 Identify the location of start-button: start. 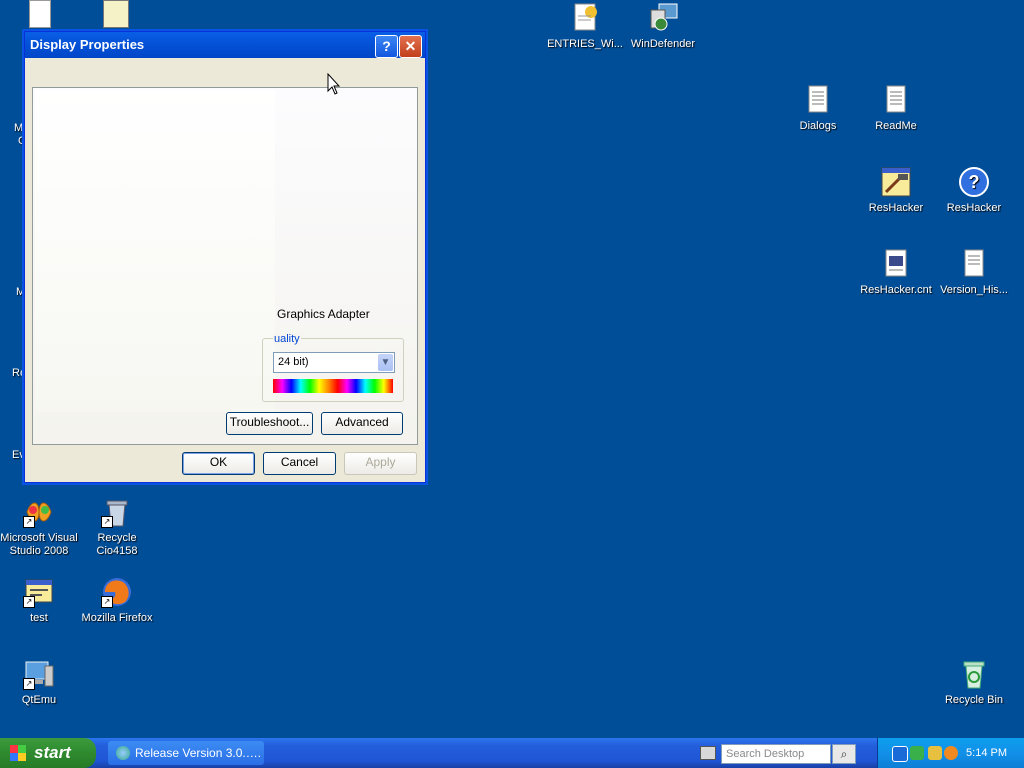
(48, 753).